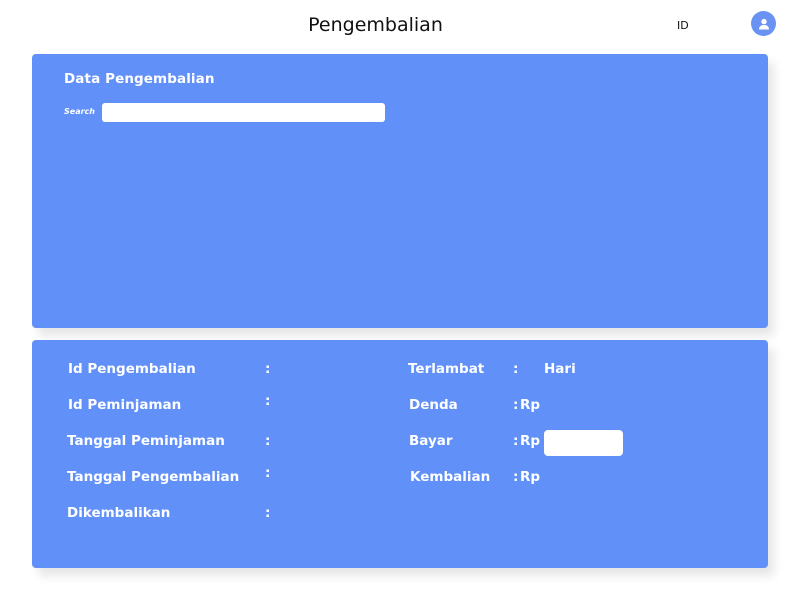 This screenshot has width=800, height=600. What do you see at coordinates (125, 405) in the screenshot?
I see `id-peminjaman-label: Id Peminjaman` at bounding box center [125, 405].